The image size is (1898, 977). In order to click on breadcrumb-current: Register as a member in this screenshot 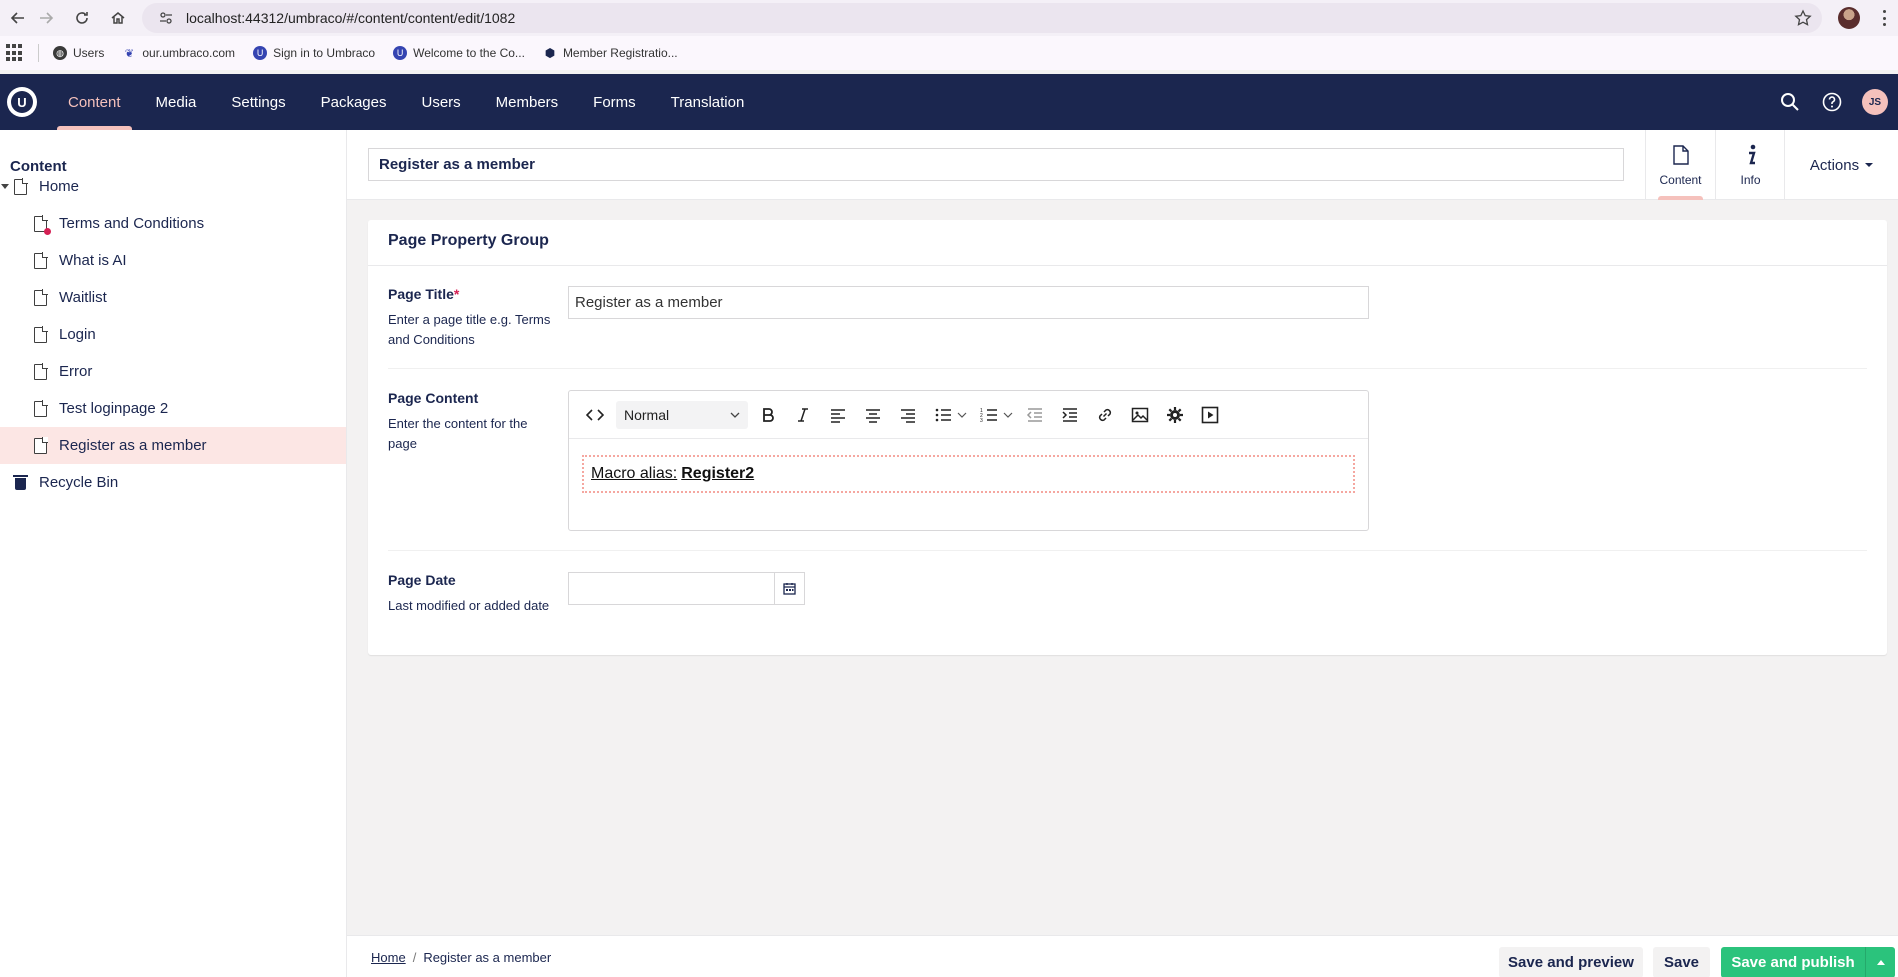, I will do `click(487, 957)`.